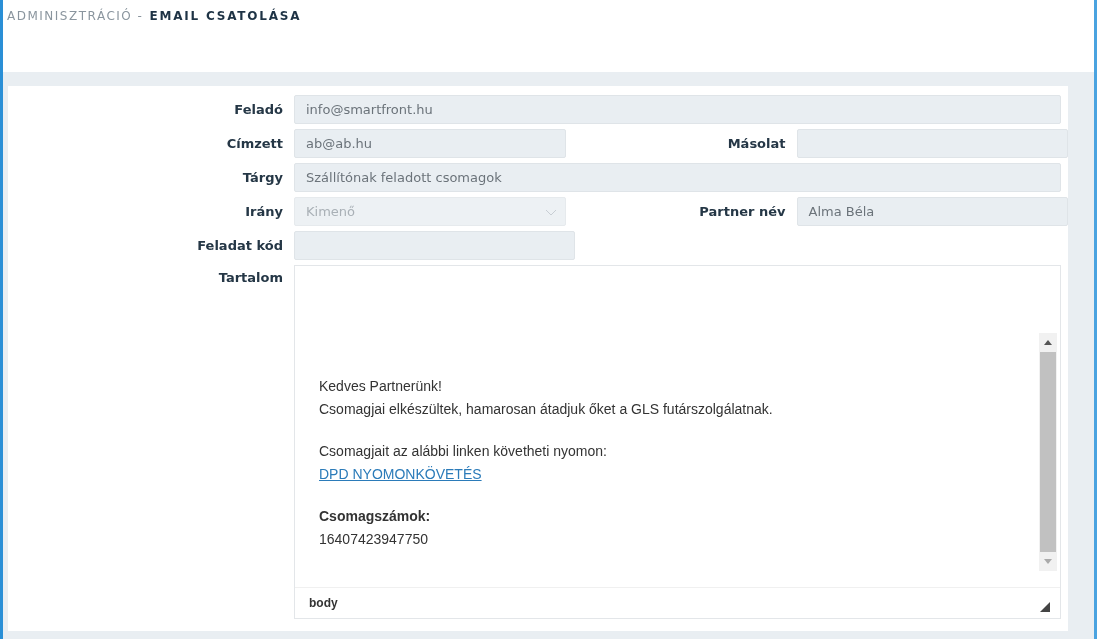  What do you see at coordinates (1048, 342) in the screenshot?
I see `scroll-up-icon` at bounding box center [1048, 342].